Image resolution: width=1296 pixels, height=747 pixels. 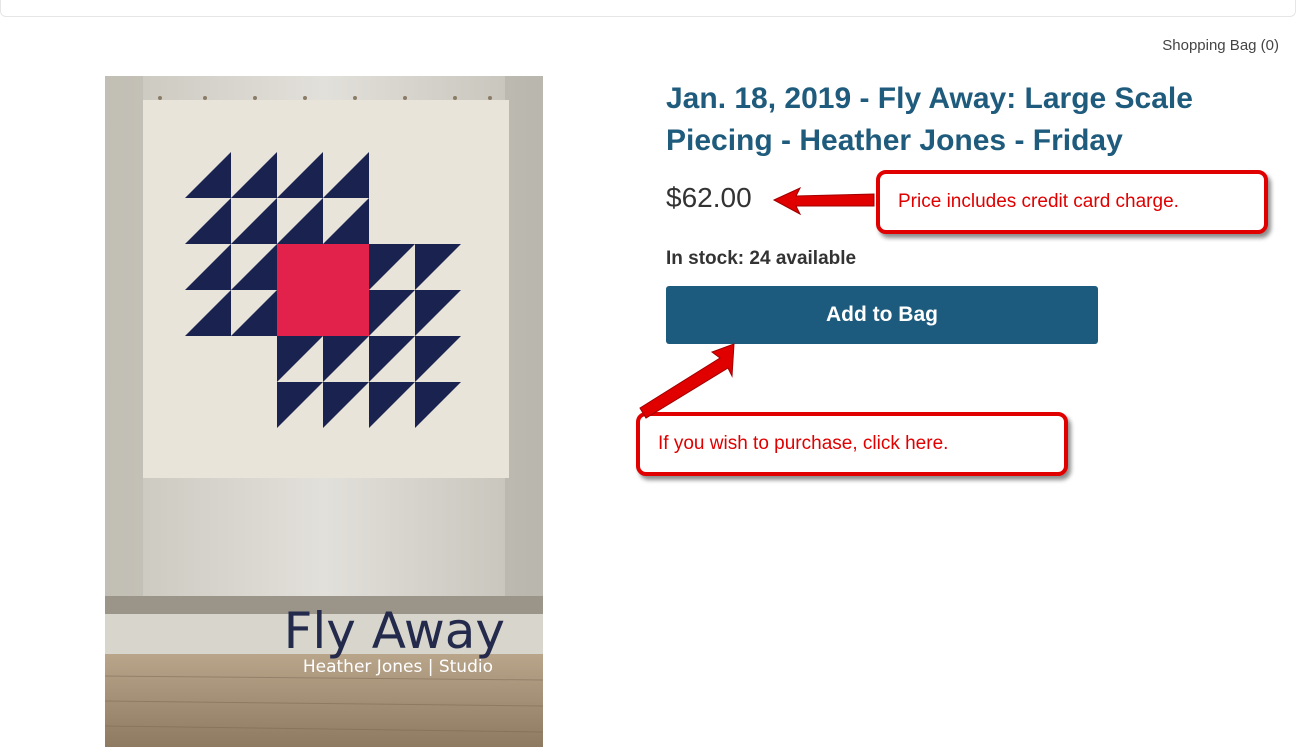 I want to click on button-arrow-icon, so click(x=687, y=381).